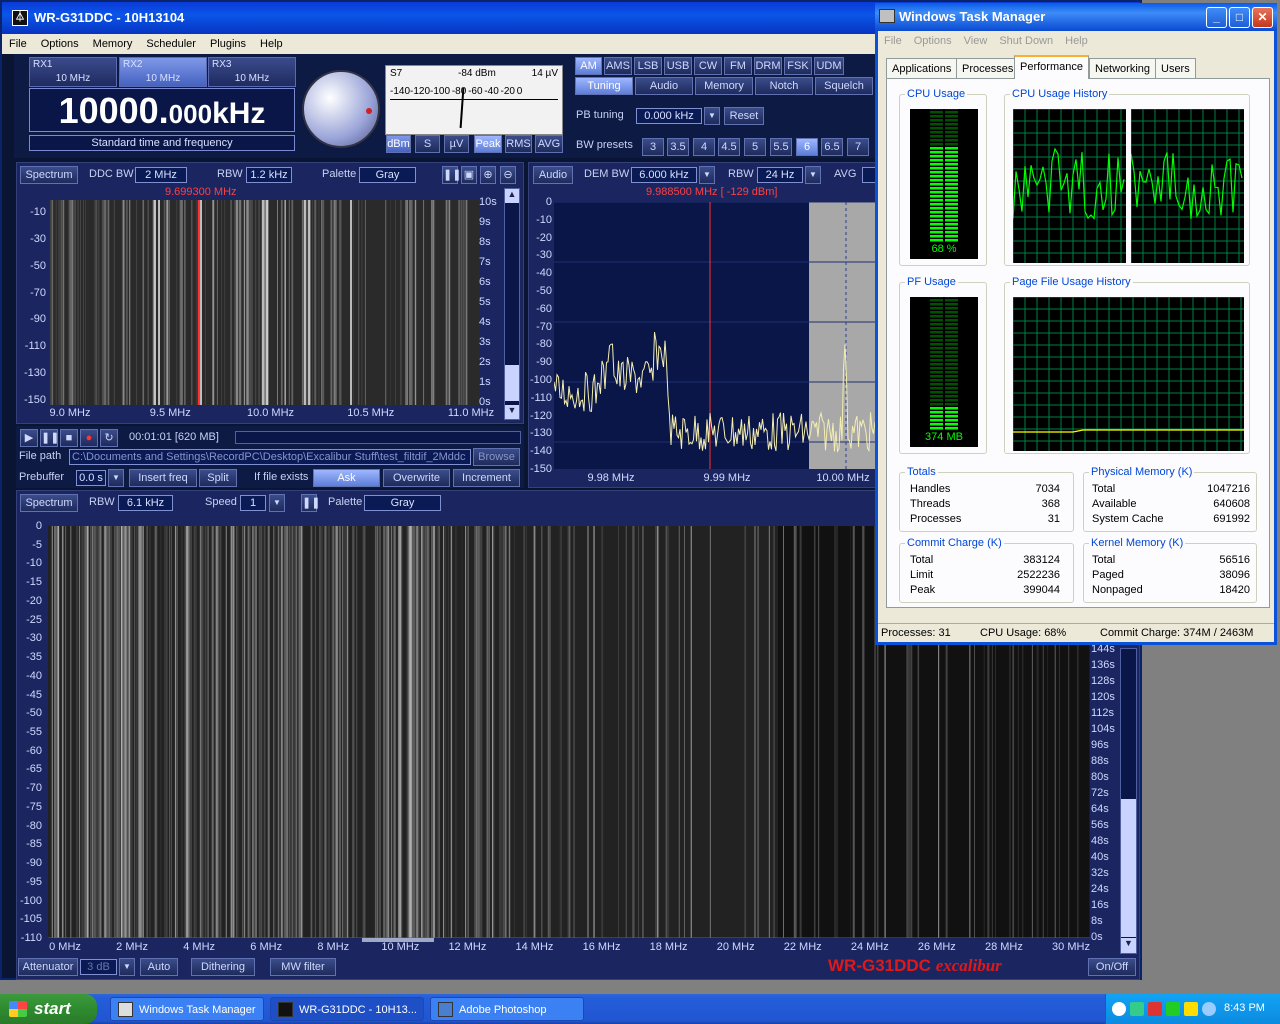  I want to click on mode-lsb-button: LSB, so click(648, 66).